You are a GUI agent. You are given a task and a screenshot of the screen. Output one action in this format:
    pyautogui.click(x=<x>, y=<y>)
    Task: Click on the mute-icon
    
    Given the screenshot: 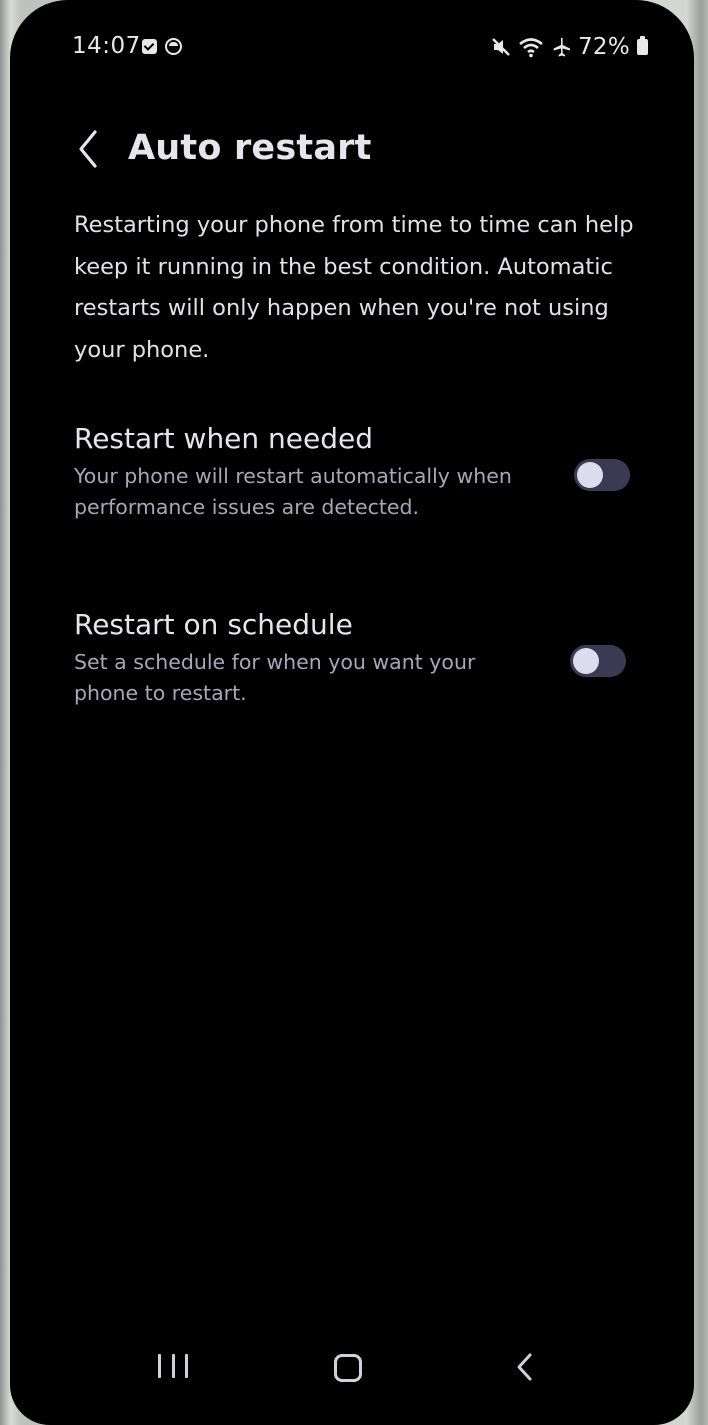 What is the action you would take?
    pyautogui.click(x=501, y=47)
    